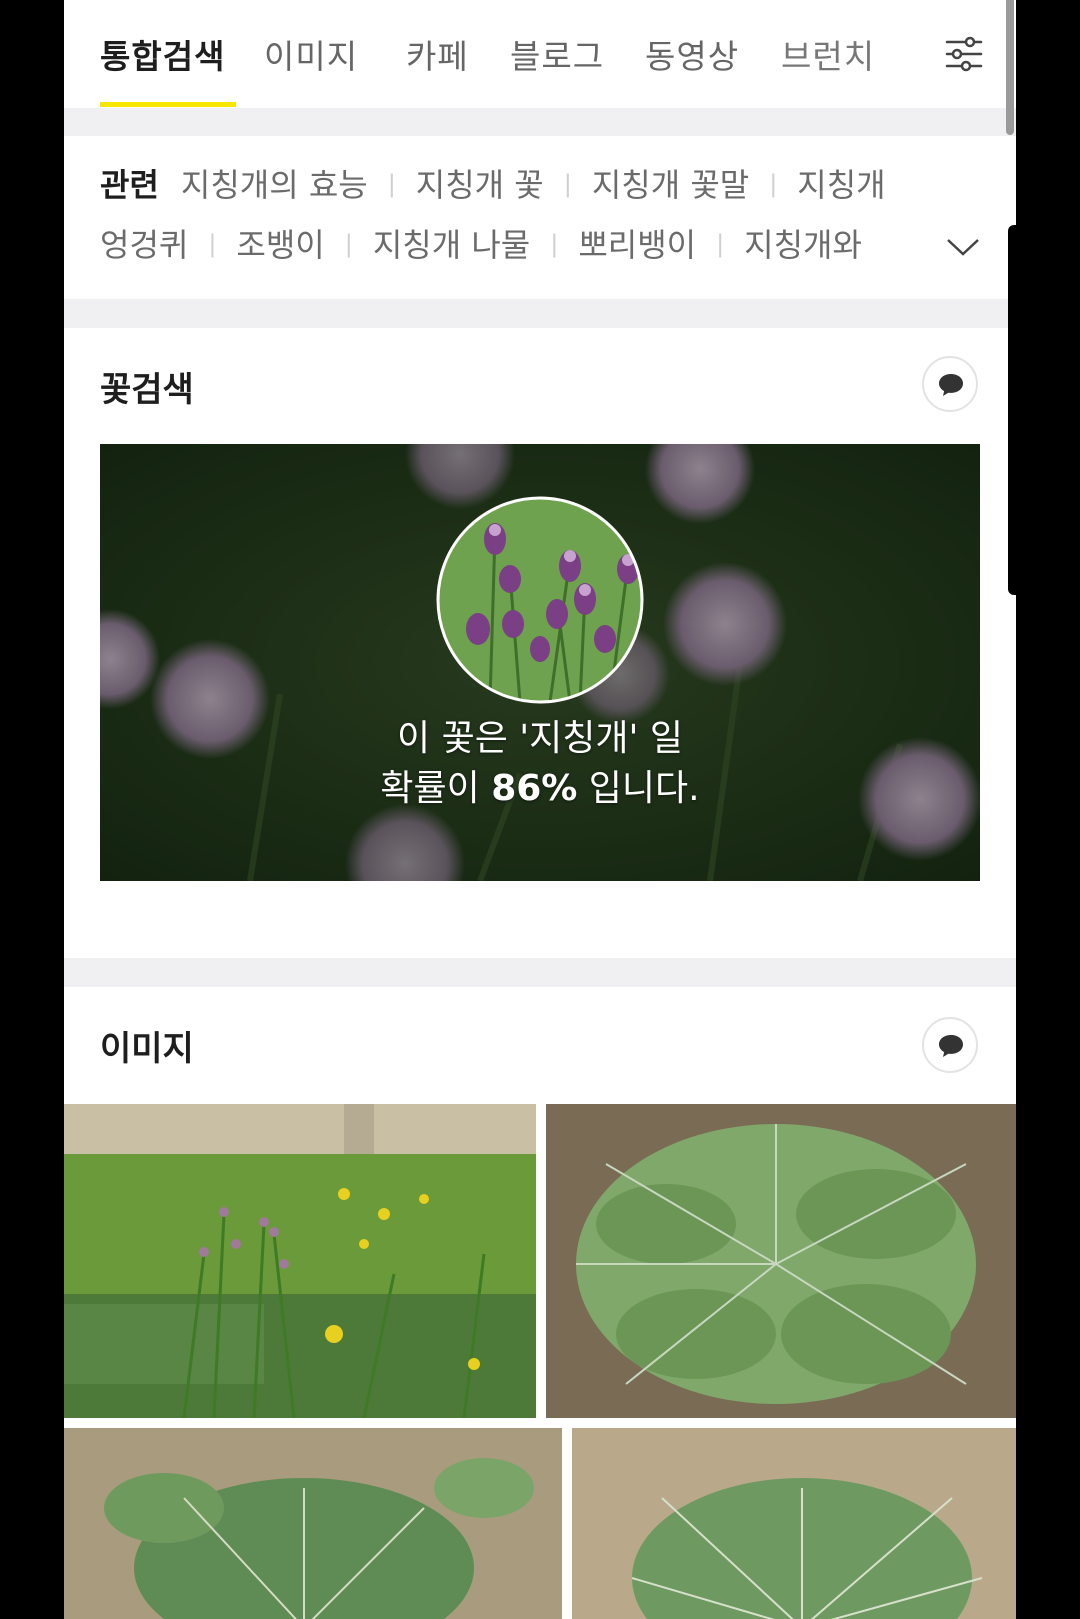 The image size is (1080, 1619). I want to click on related-row-1: 관련 지칭개의 효능 | 지칭개 꽃 | 지칭개 꽃말 | 지칭개, so click(493, 183).